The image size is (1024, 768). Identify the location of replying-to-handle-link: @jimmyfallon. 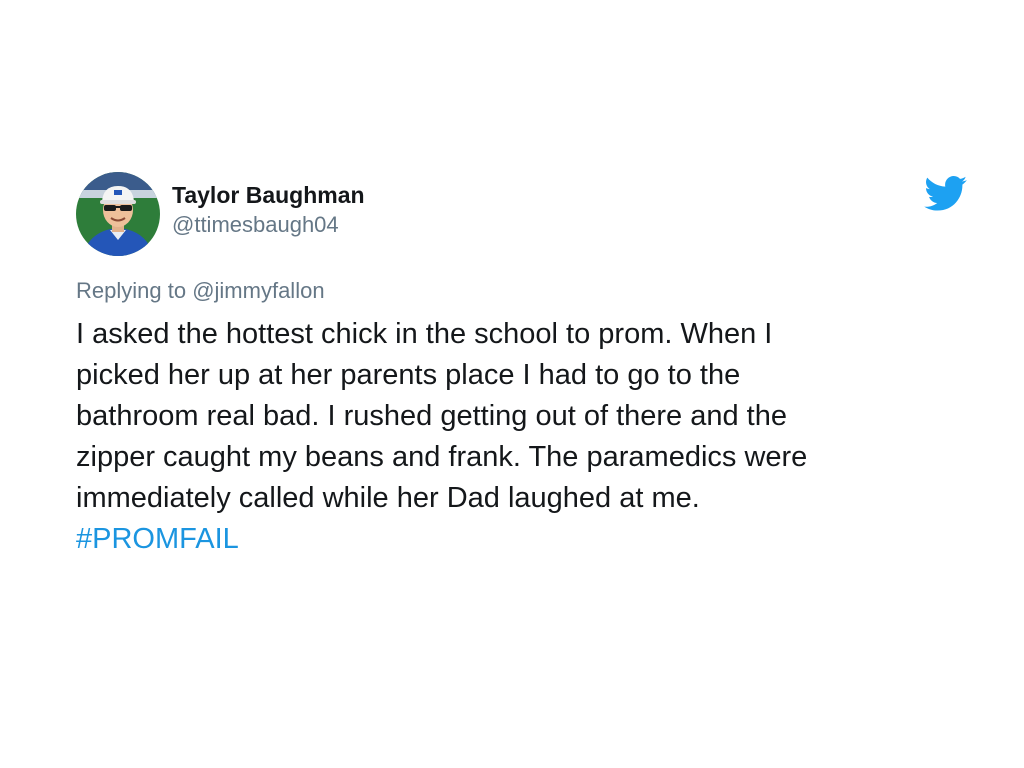
(258, 290).